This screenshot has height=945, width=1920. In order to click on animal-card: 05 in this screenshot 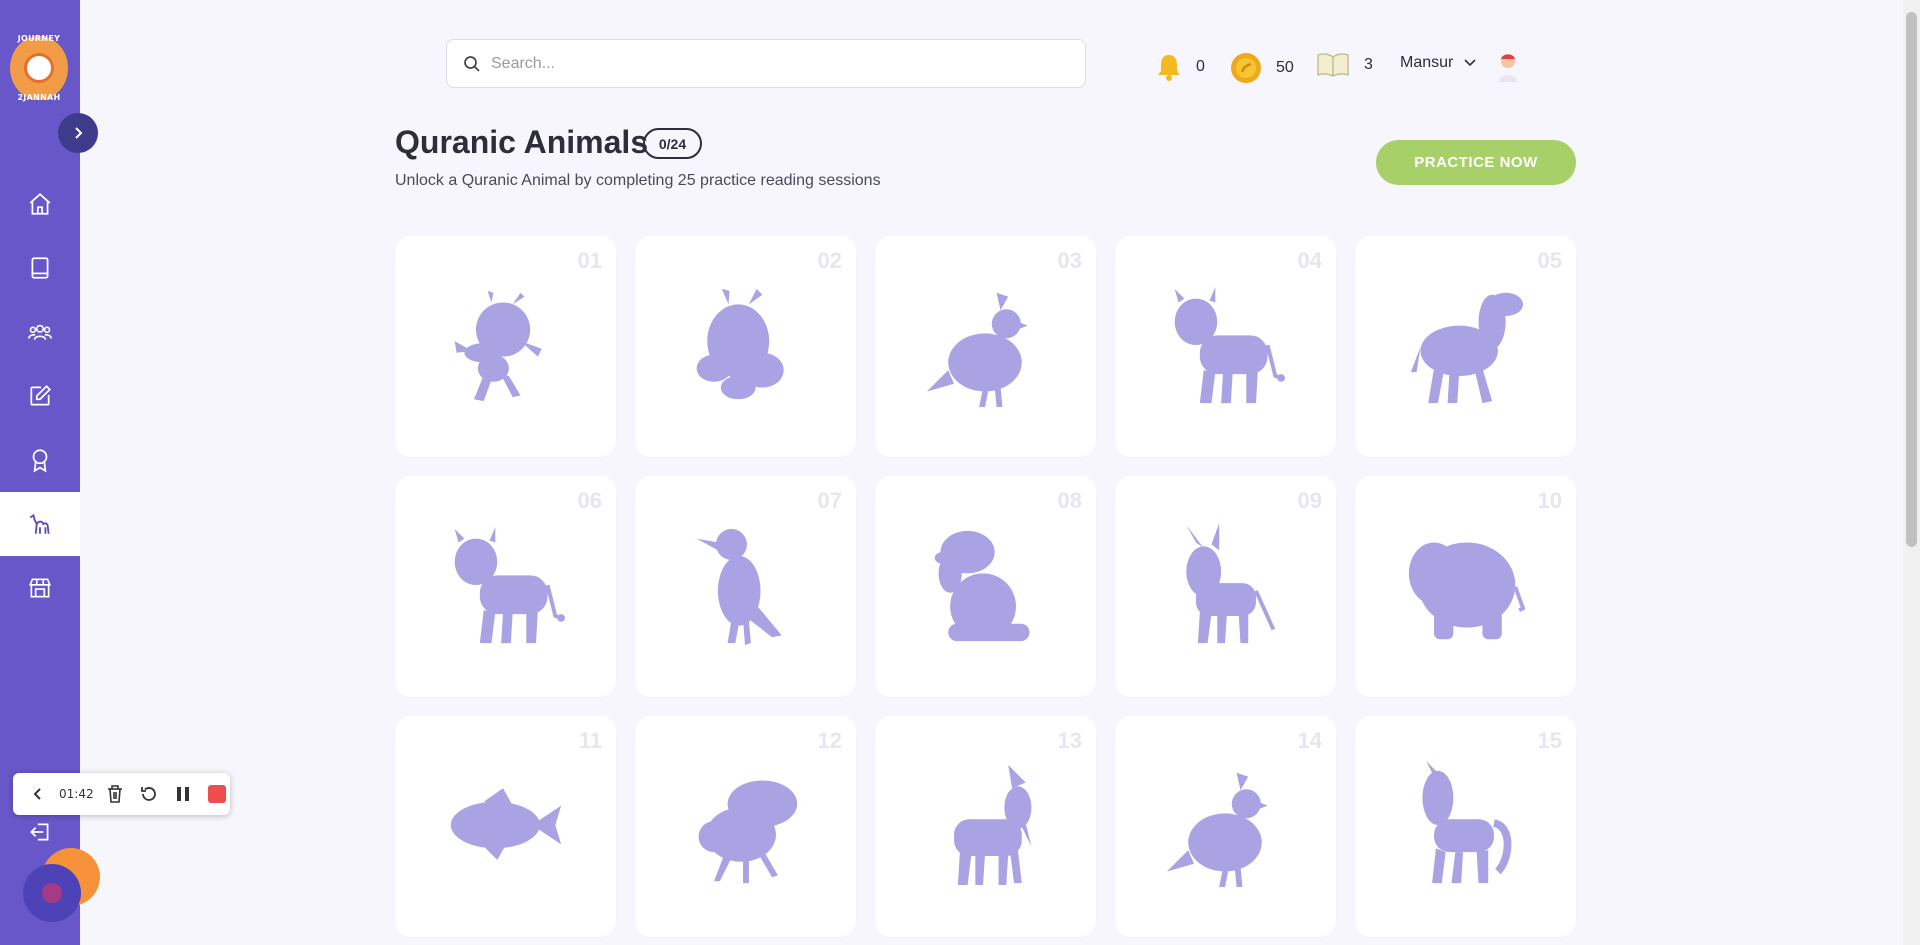, I will do `click(1465, 346)`.